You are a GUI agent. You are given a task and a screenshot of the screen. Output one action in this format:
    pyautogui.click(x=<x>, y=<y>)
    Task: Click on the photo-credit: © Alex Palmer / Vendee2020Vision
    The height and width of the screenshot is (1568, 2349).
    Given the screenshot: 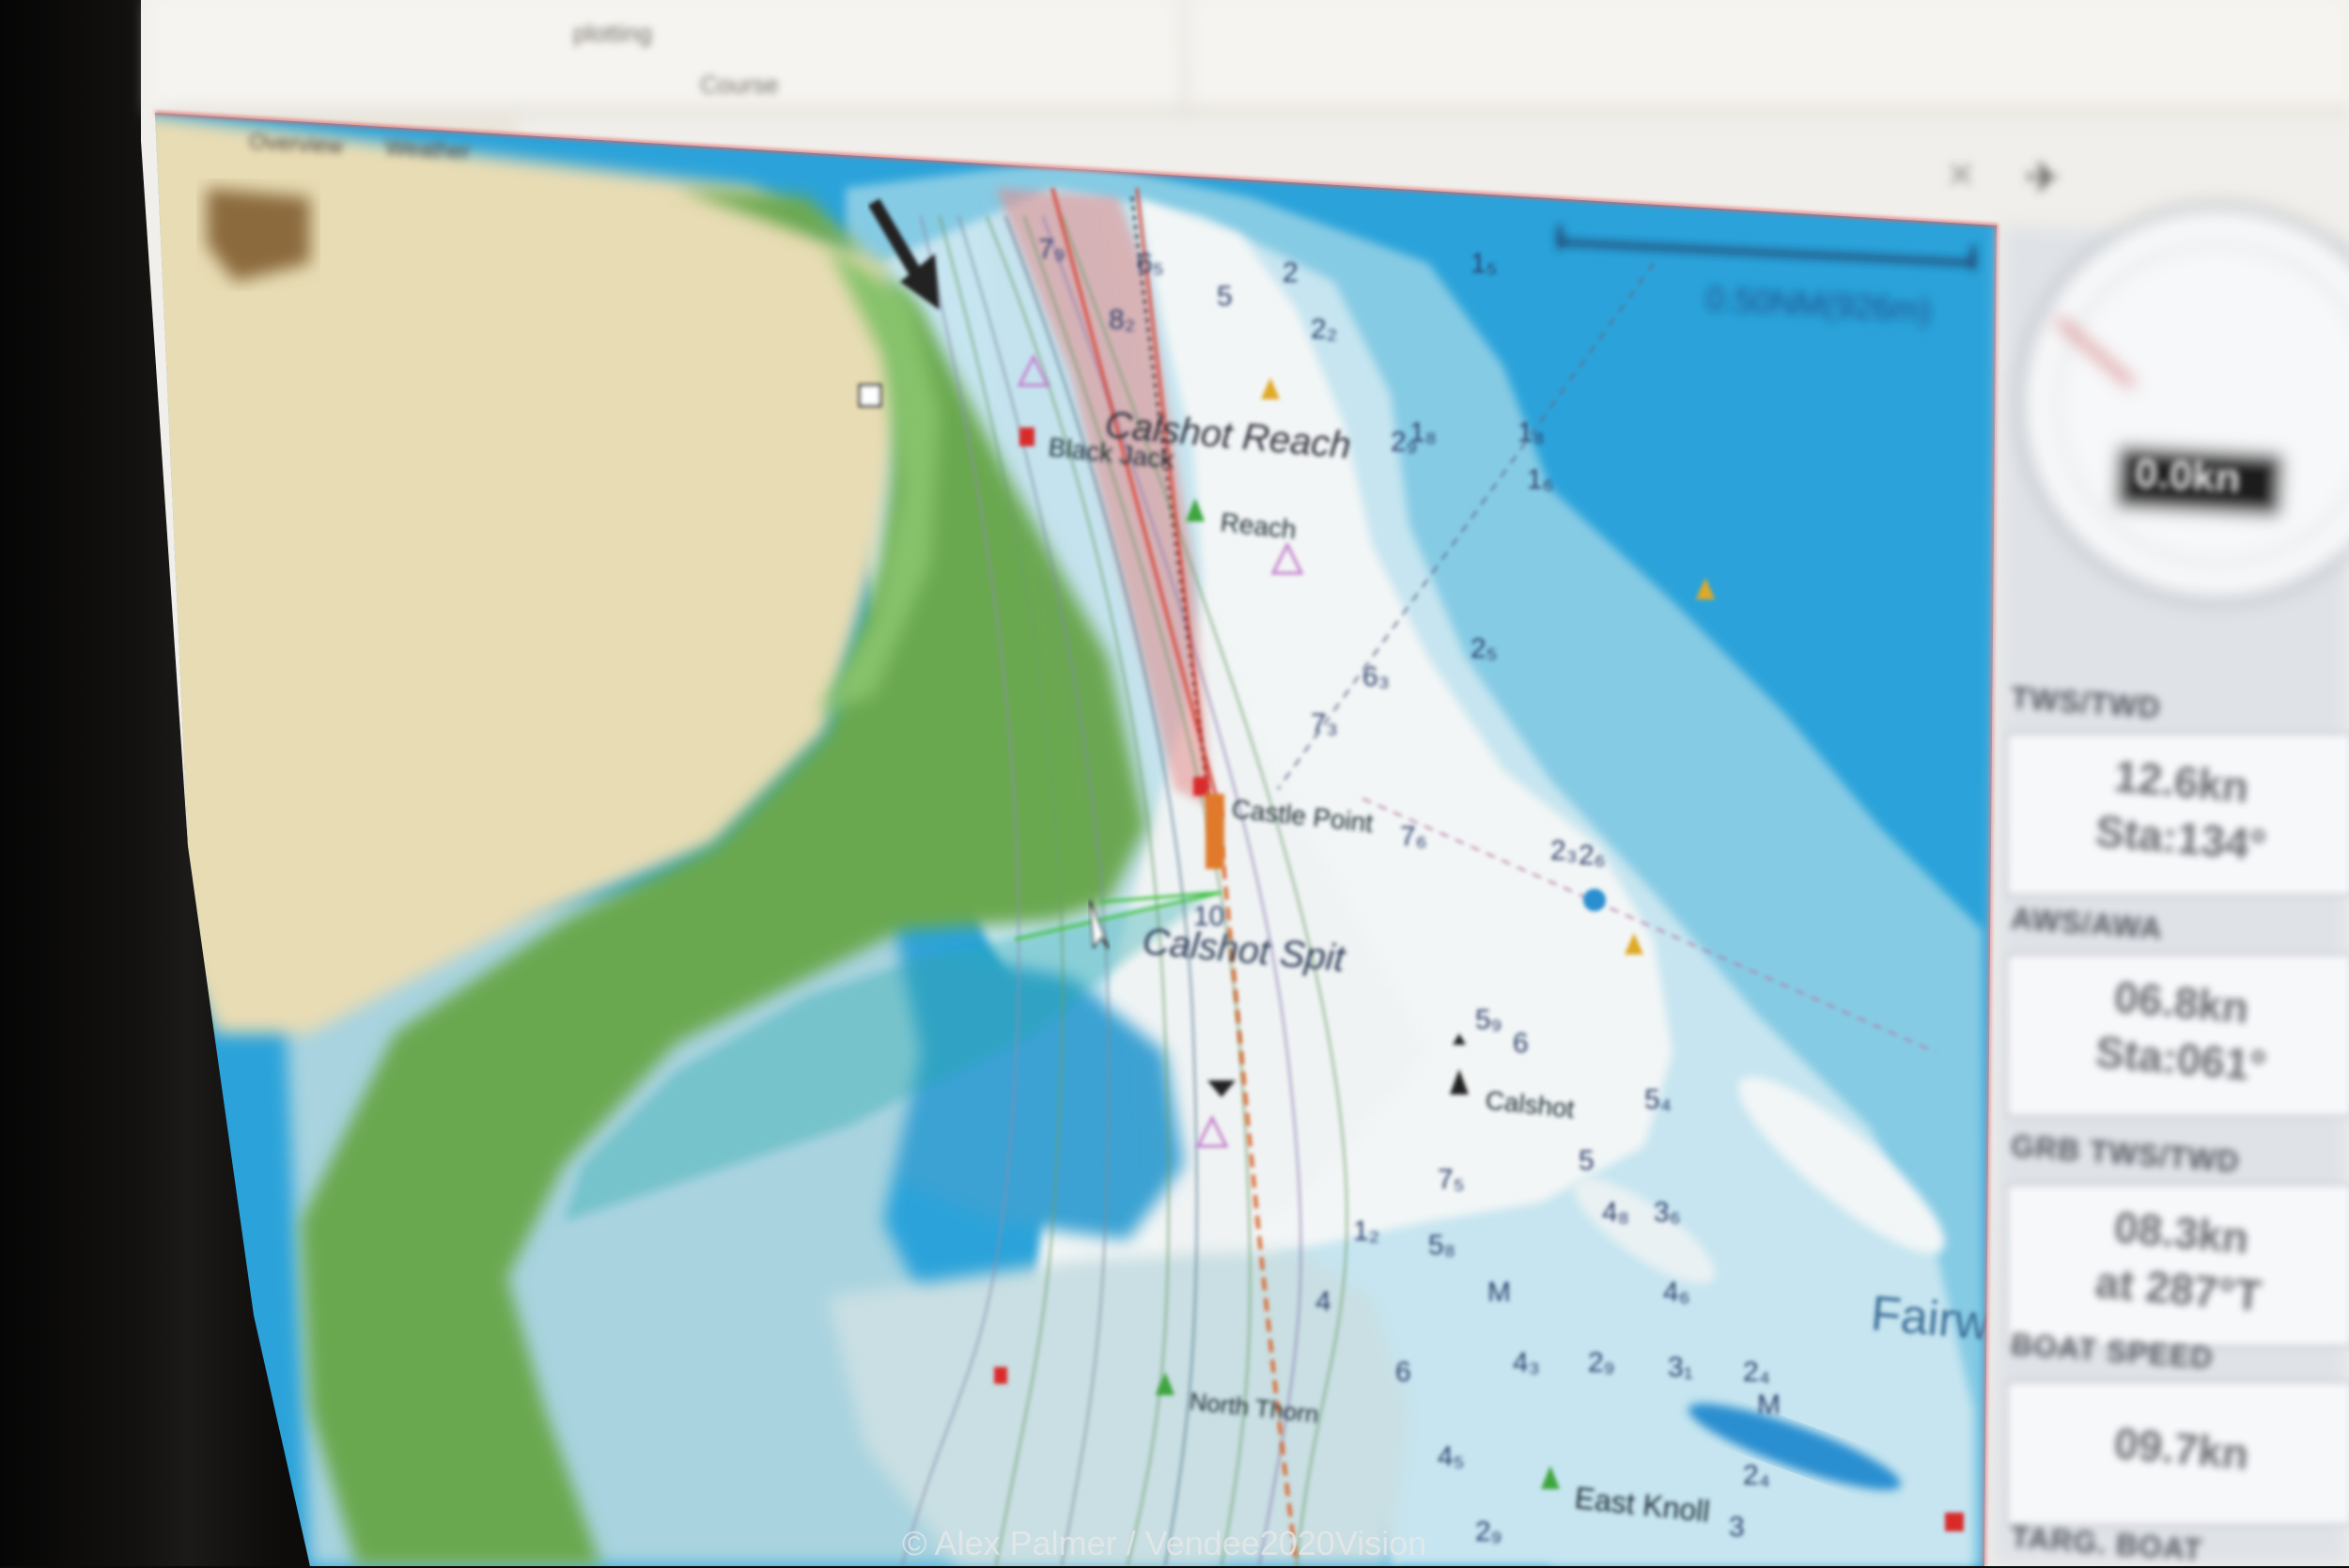 What is the action you would take?
    pyautogui.click(x=1164, y=1543)
    